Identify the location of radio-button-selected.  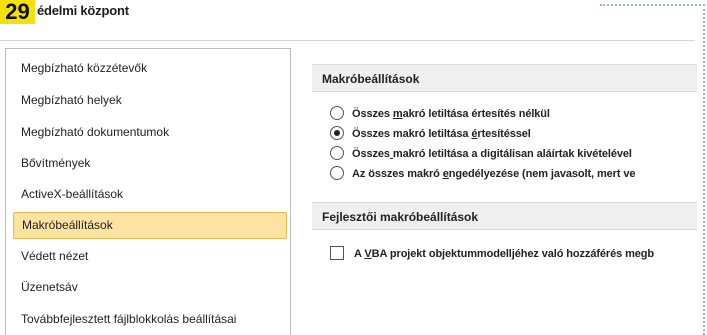
(337, 133).